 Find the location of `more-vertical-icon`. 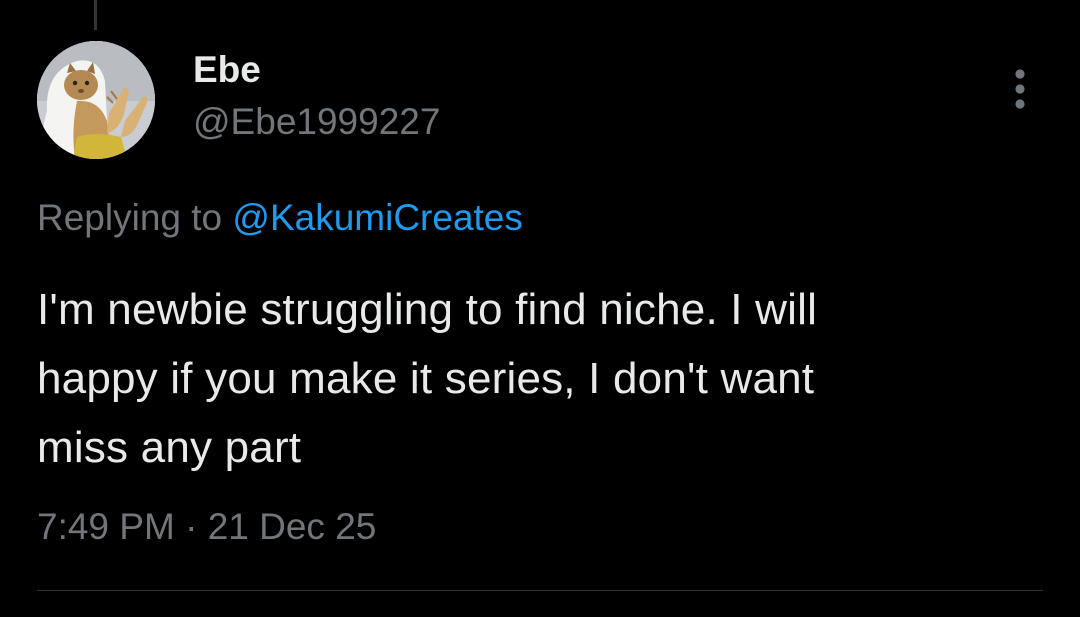

more-vertical-icon is located at coordinates (1020, 89).